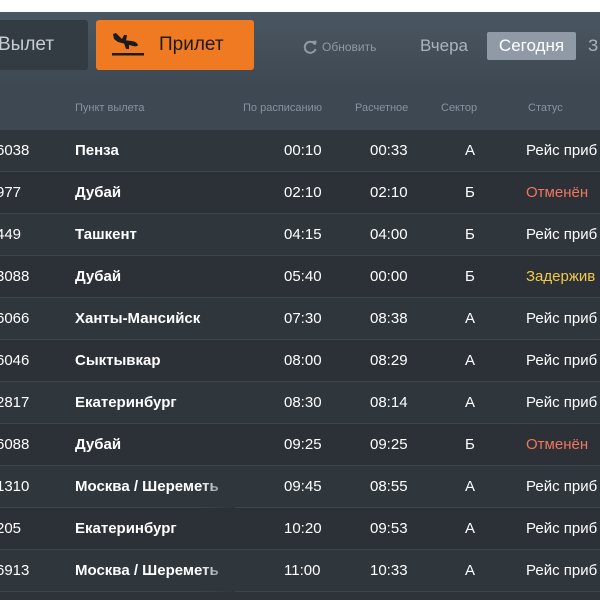  Describe the element at coordinates (15, 444) in the screenshot. I see `flight-number: 6088` at that location.